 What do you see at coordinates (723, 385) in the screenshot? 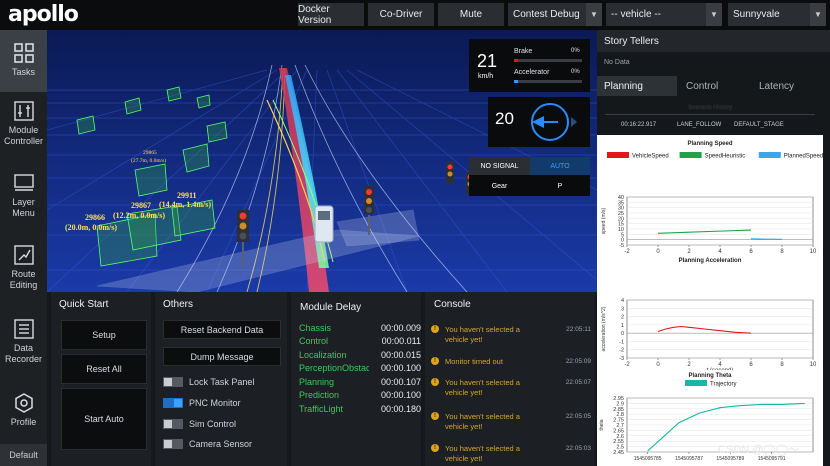
I see `legend-label: Trajectory` at bounding box center [723, 385].